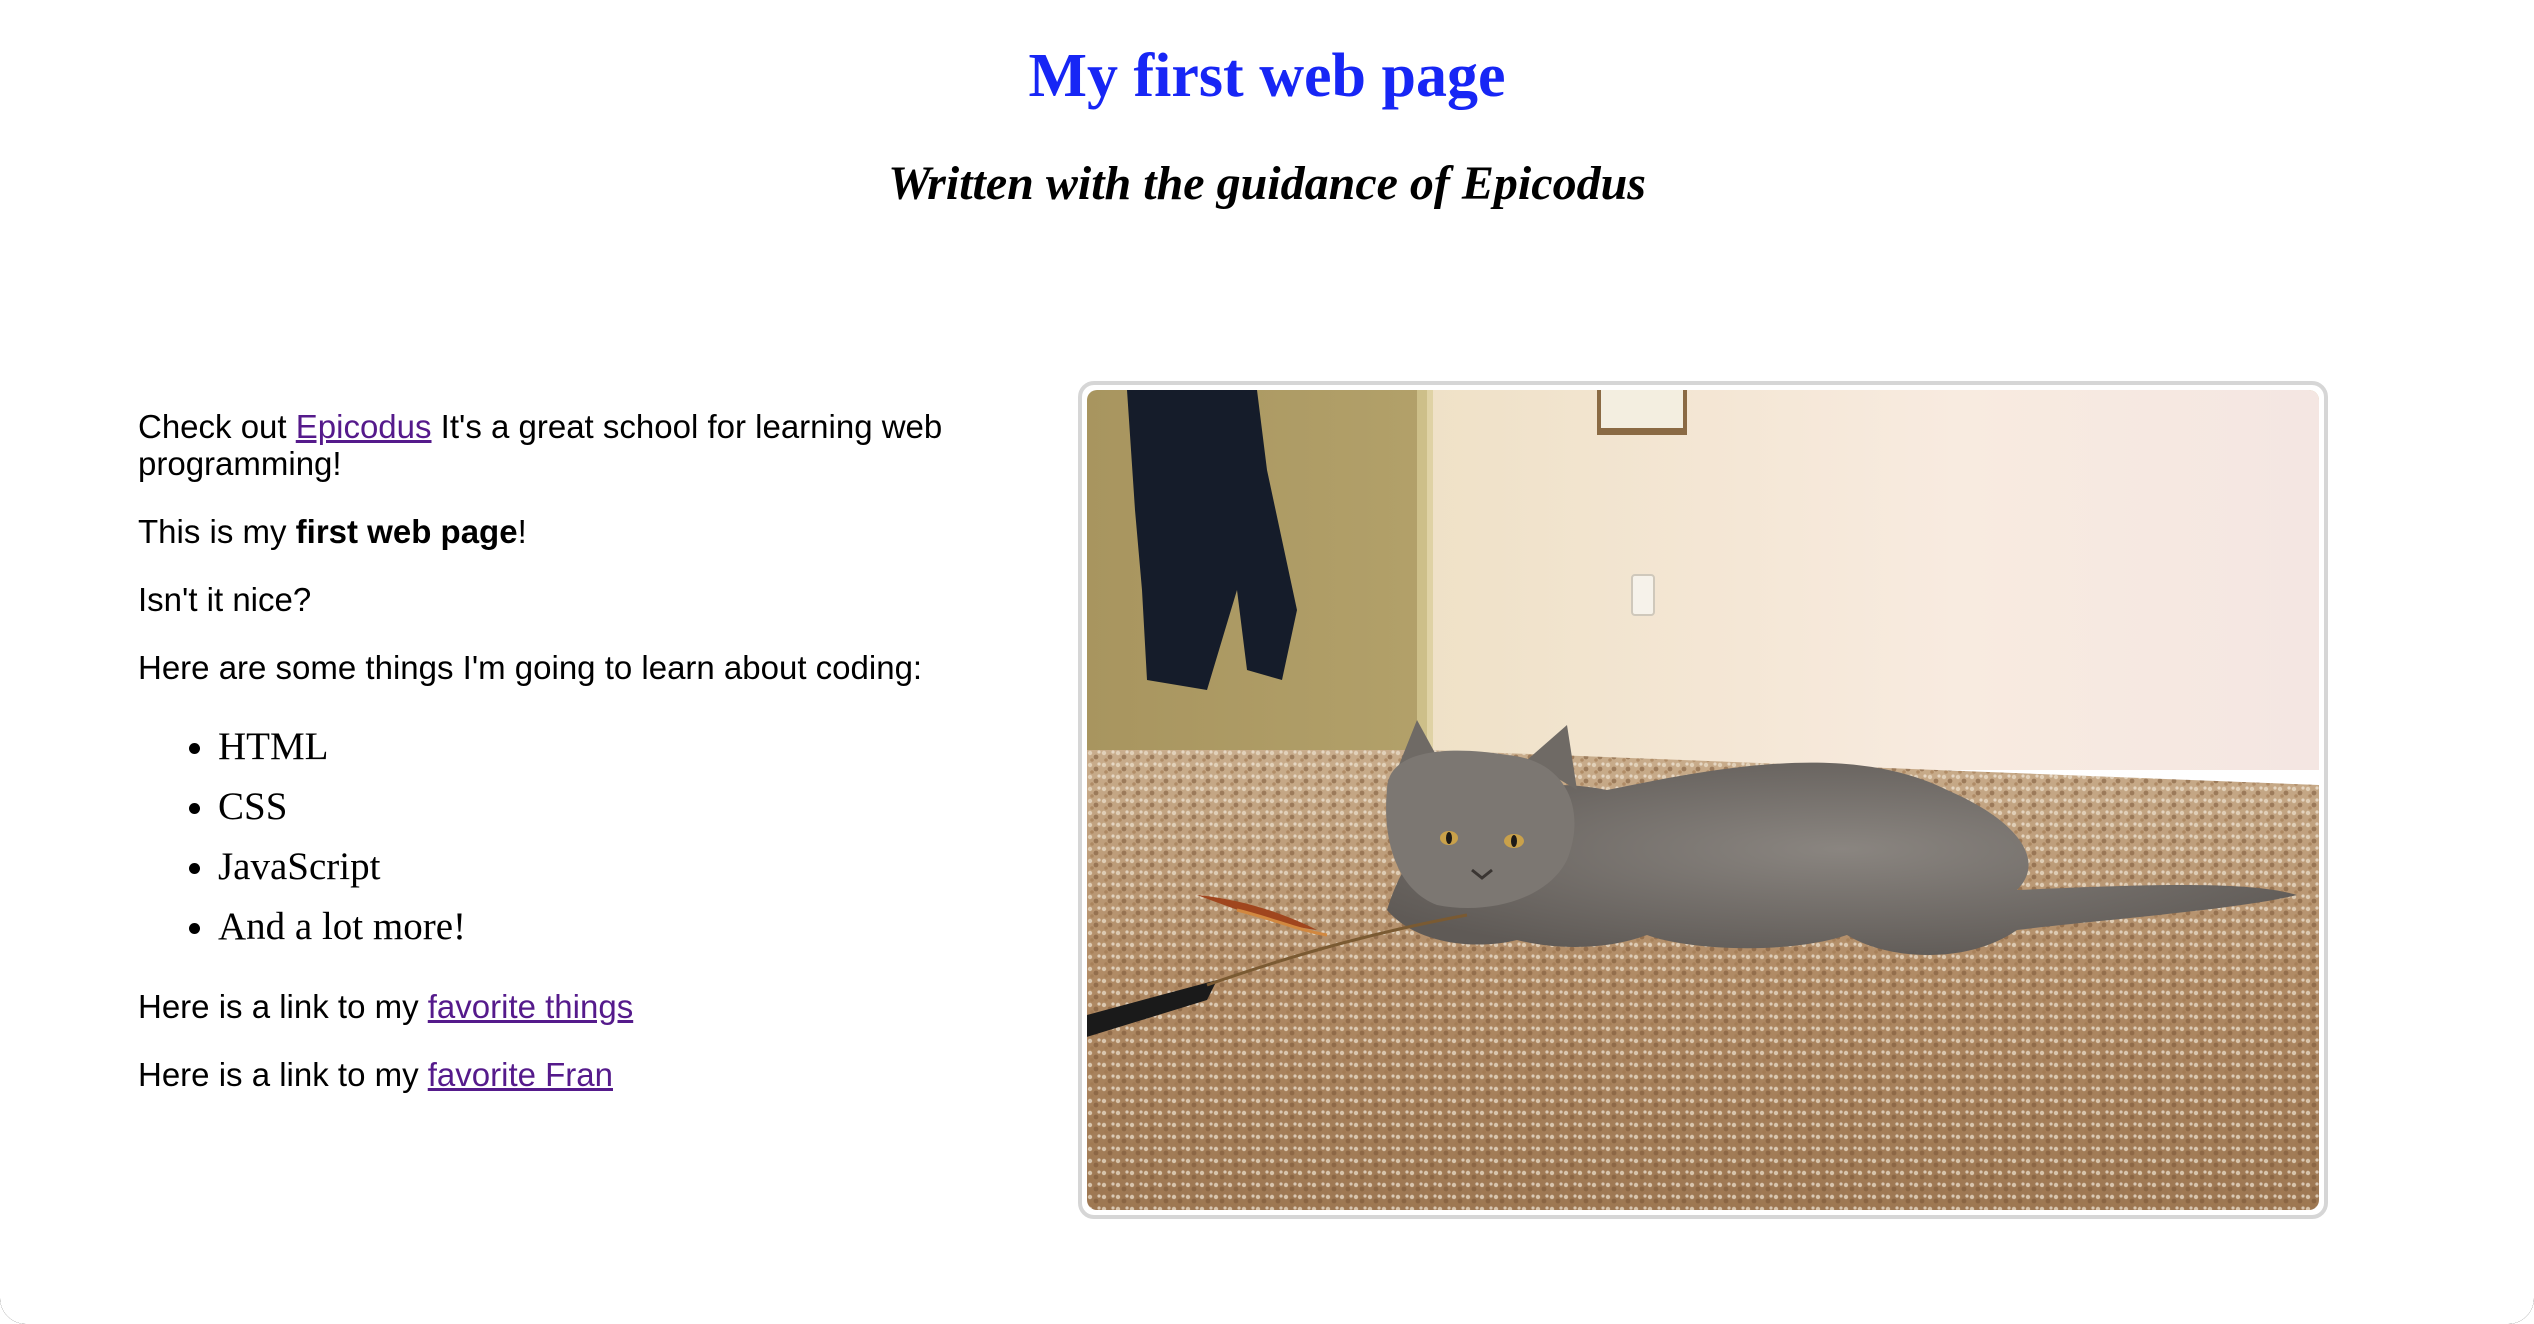  What do you see at coordinates (608, 807) in the screenshot?
I see `list-item: CSS` at bounding box center [608, 807].